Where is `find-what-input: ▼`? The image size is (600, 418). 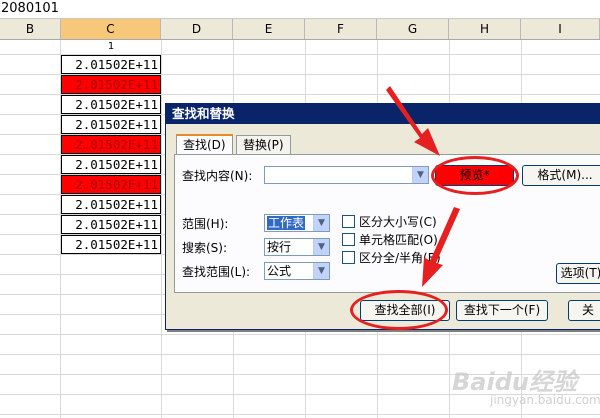
find-what-input: ▼ is located at coordinates (346, 175).